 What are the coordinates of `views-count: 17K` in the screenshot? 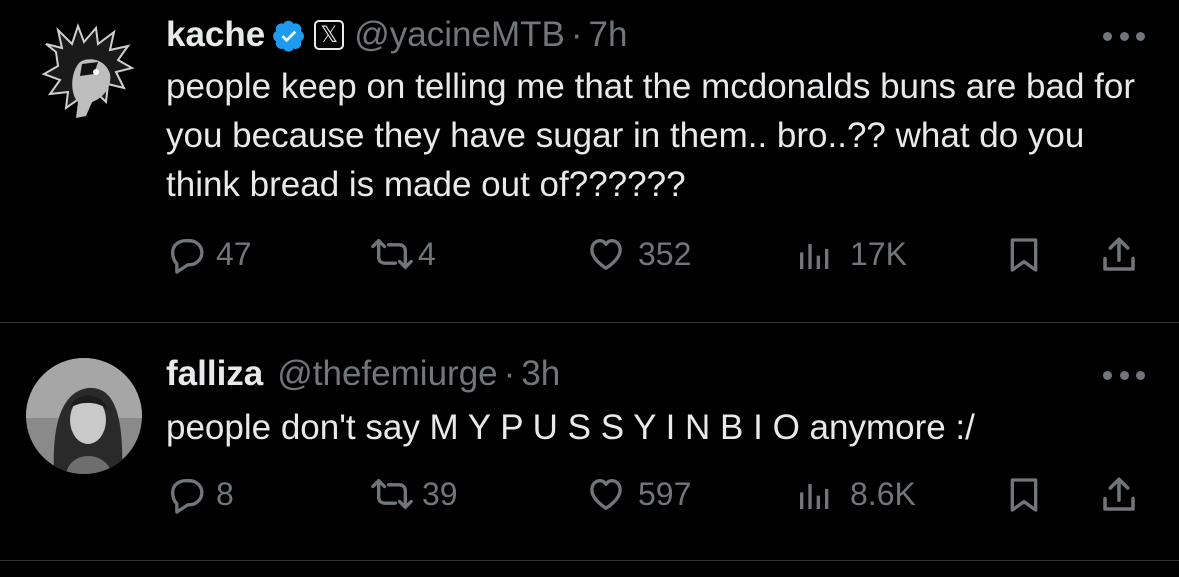 It's located at (878, 253).